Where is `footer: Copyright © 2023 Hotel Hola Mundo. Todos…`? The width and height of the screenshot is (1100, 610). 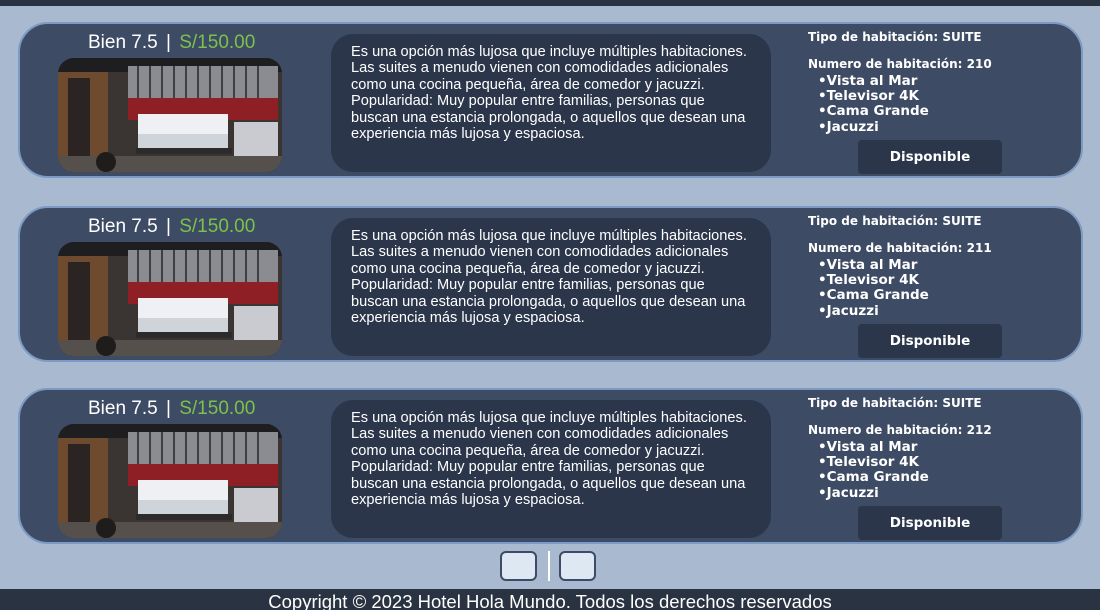
footer: Copyright © 2023 Hotel Hola Mundo. Todos… is located at coordinates (550, 599).